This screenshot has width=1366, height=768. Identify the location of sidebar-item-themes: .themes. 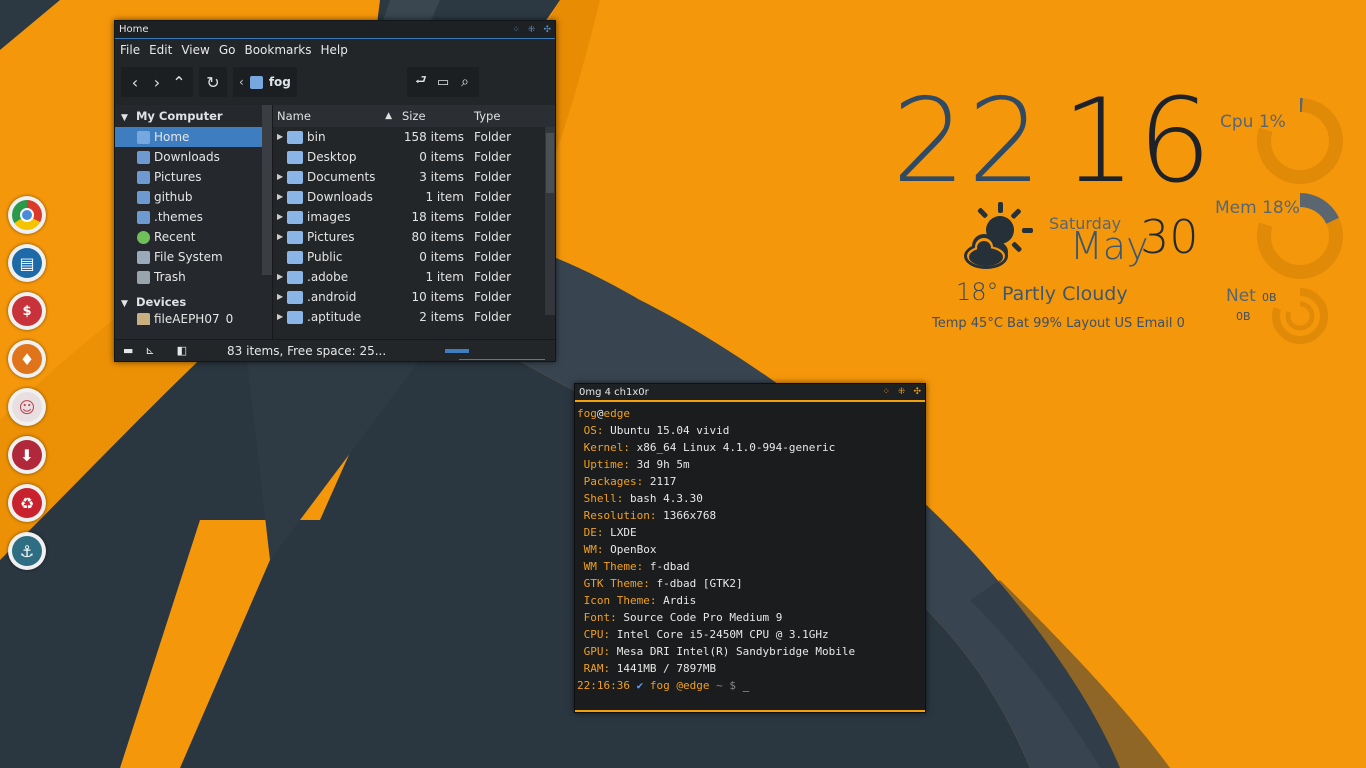
(193, 217).